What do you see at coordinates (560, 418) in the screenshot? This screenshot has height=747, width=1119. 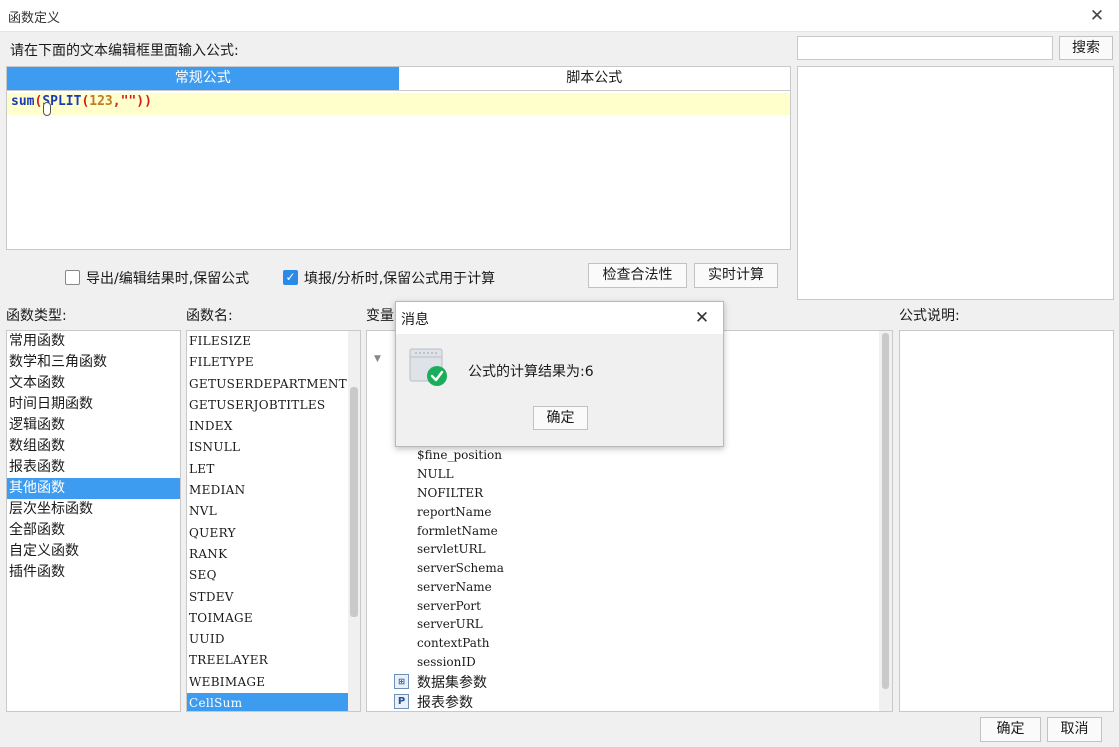 I see `dialog-ok-button: 确定` at bounding box center [560, 418].